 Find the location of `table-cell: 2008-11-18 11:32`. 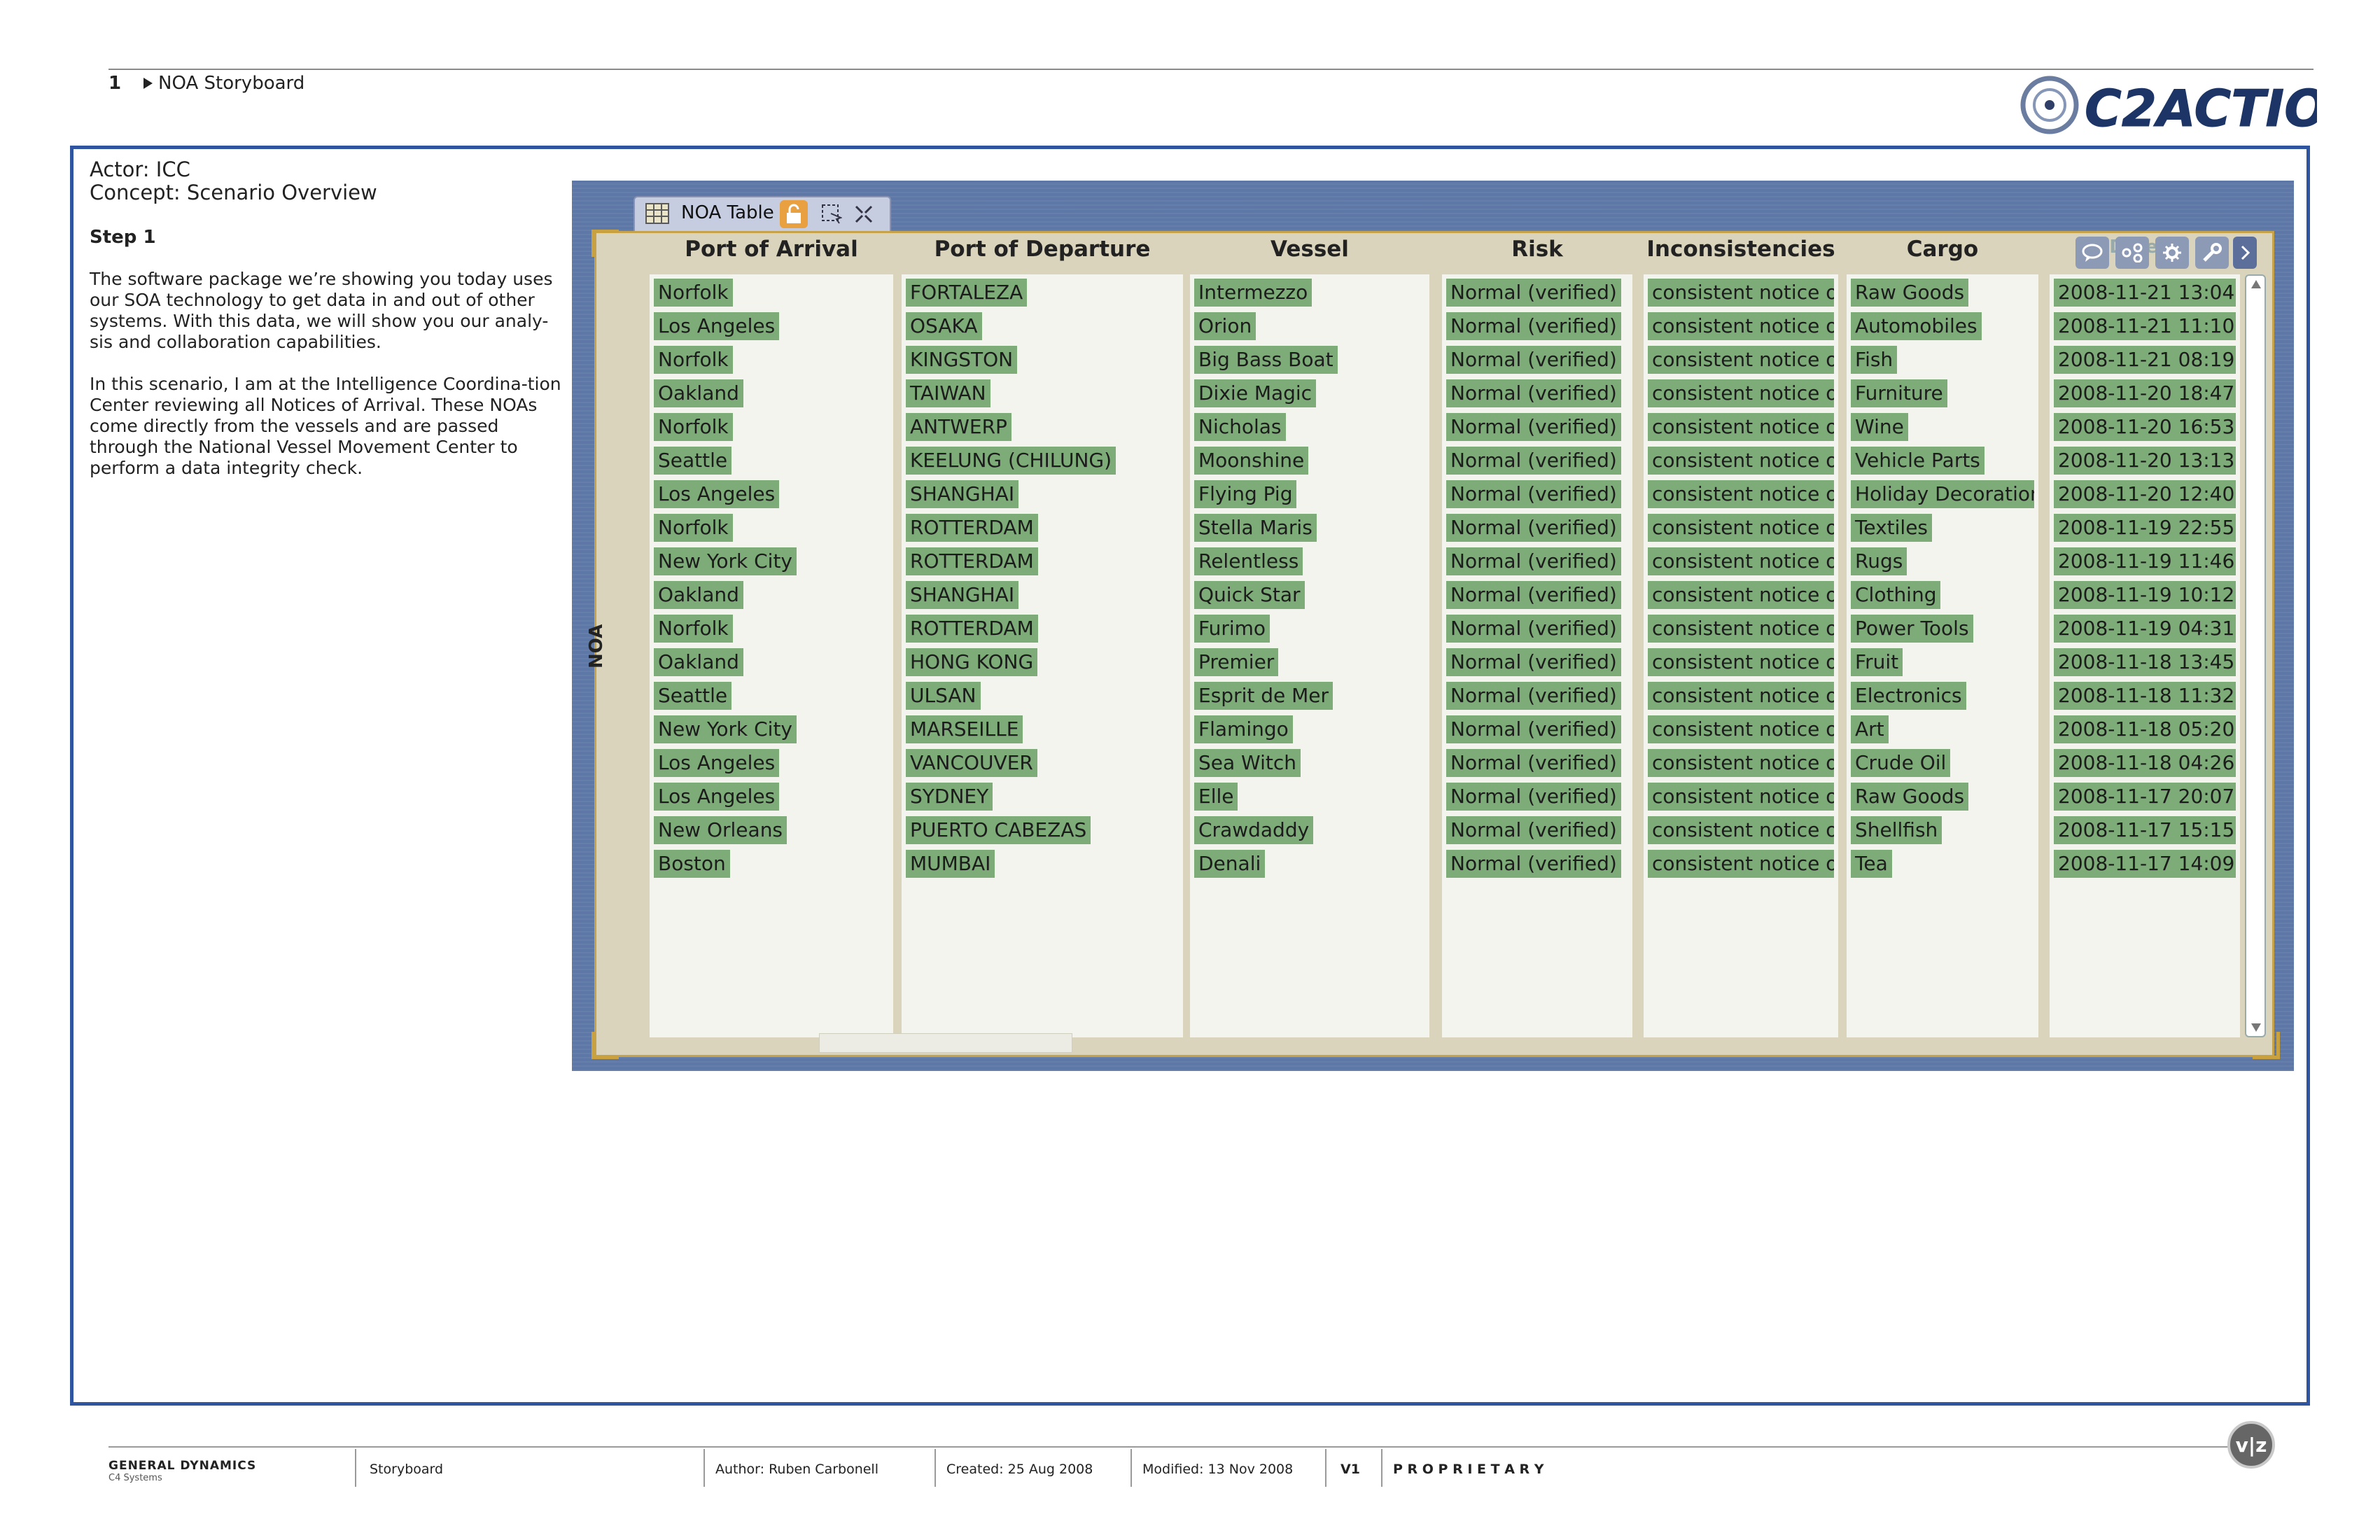

table-cell: 2008-11-18 11:32 is located at coordinates (2145, 696).